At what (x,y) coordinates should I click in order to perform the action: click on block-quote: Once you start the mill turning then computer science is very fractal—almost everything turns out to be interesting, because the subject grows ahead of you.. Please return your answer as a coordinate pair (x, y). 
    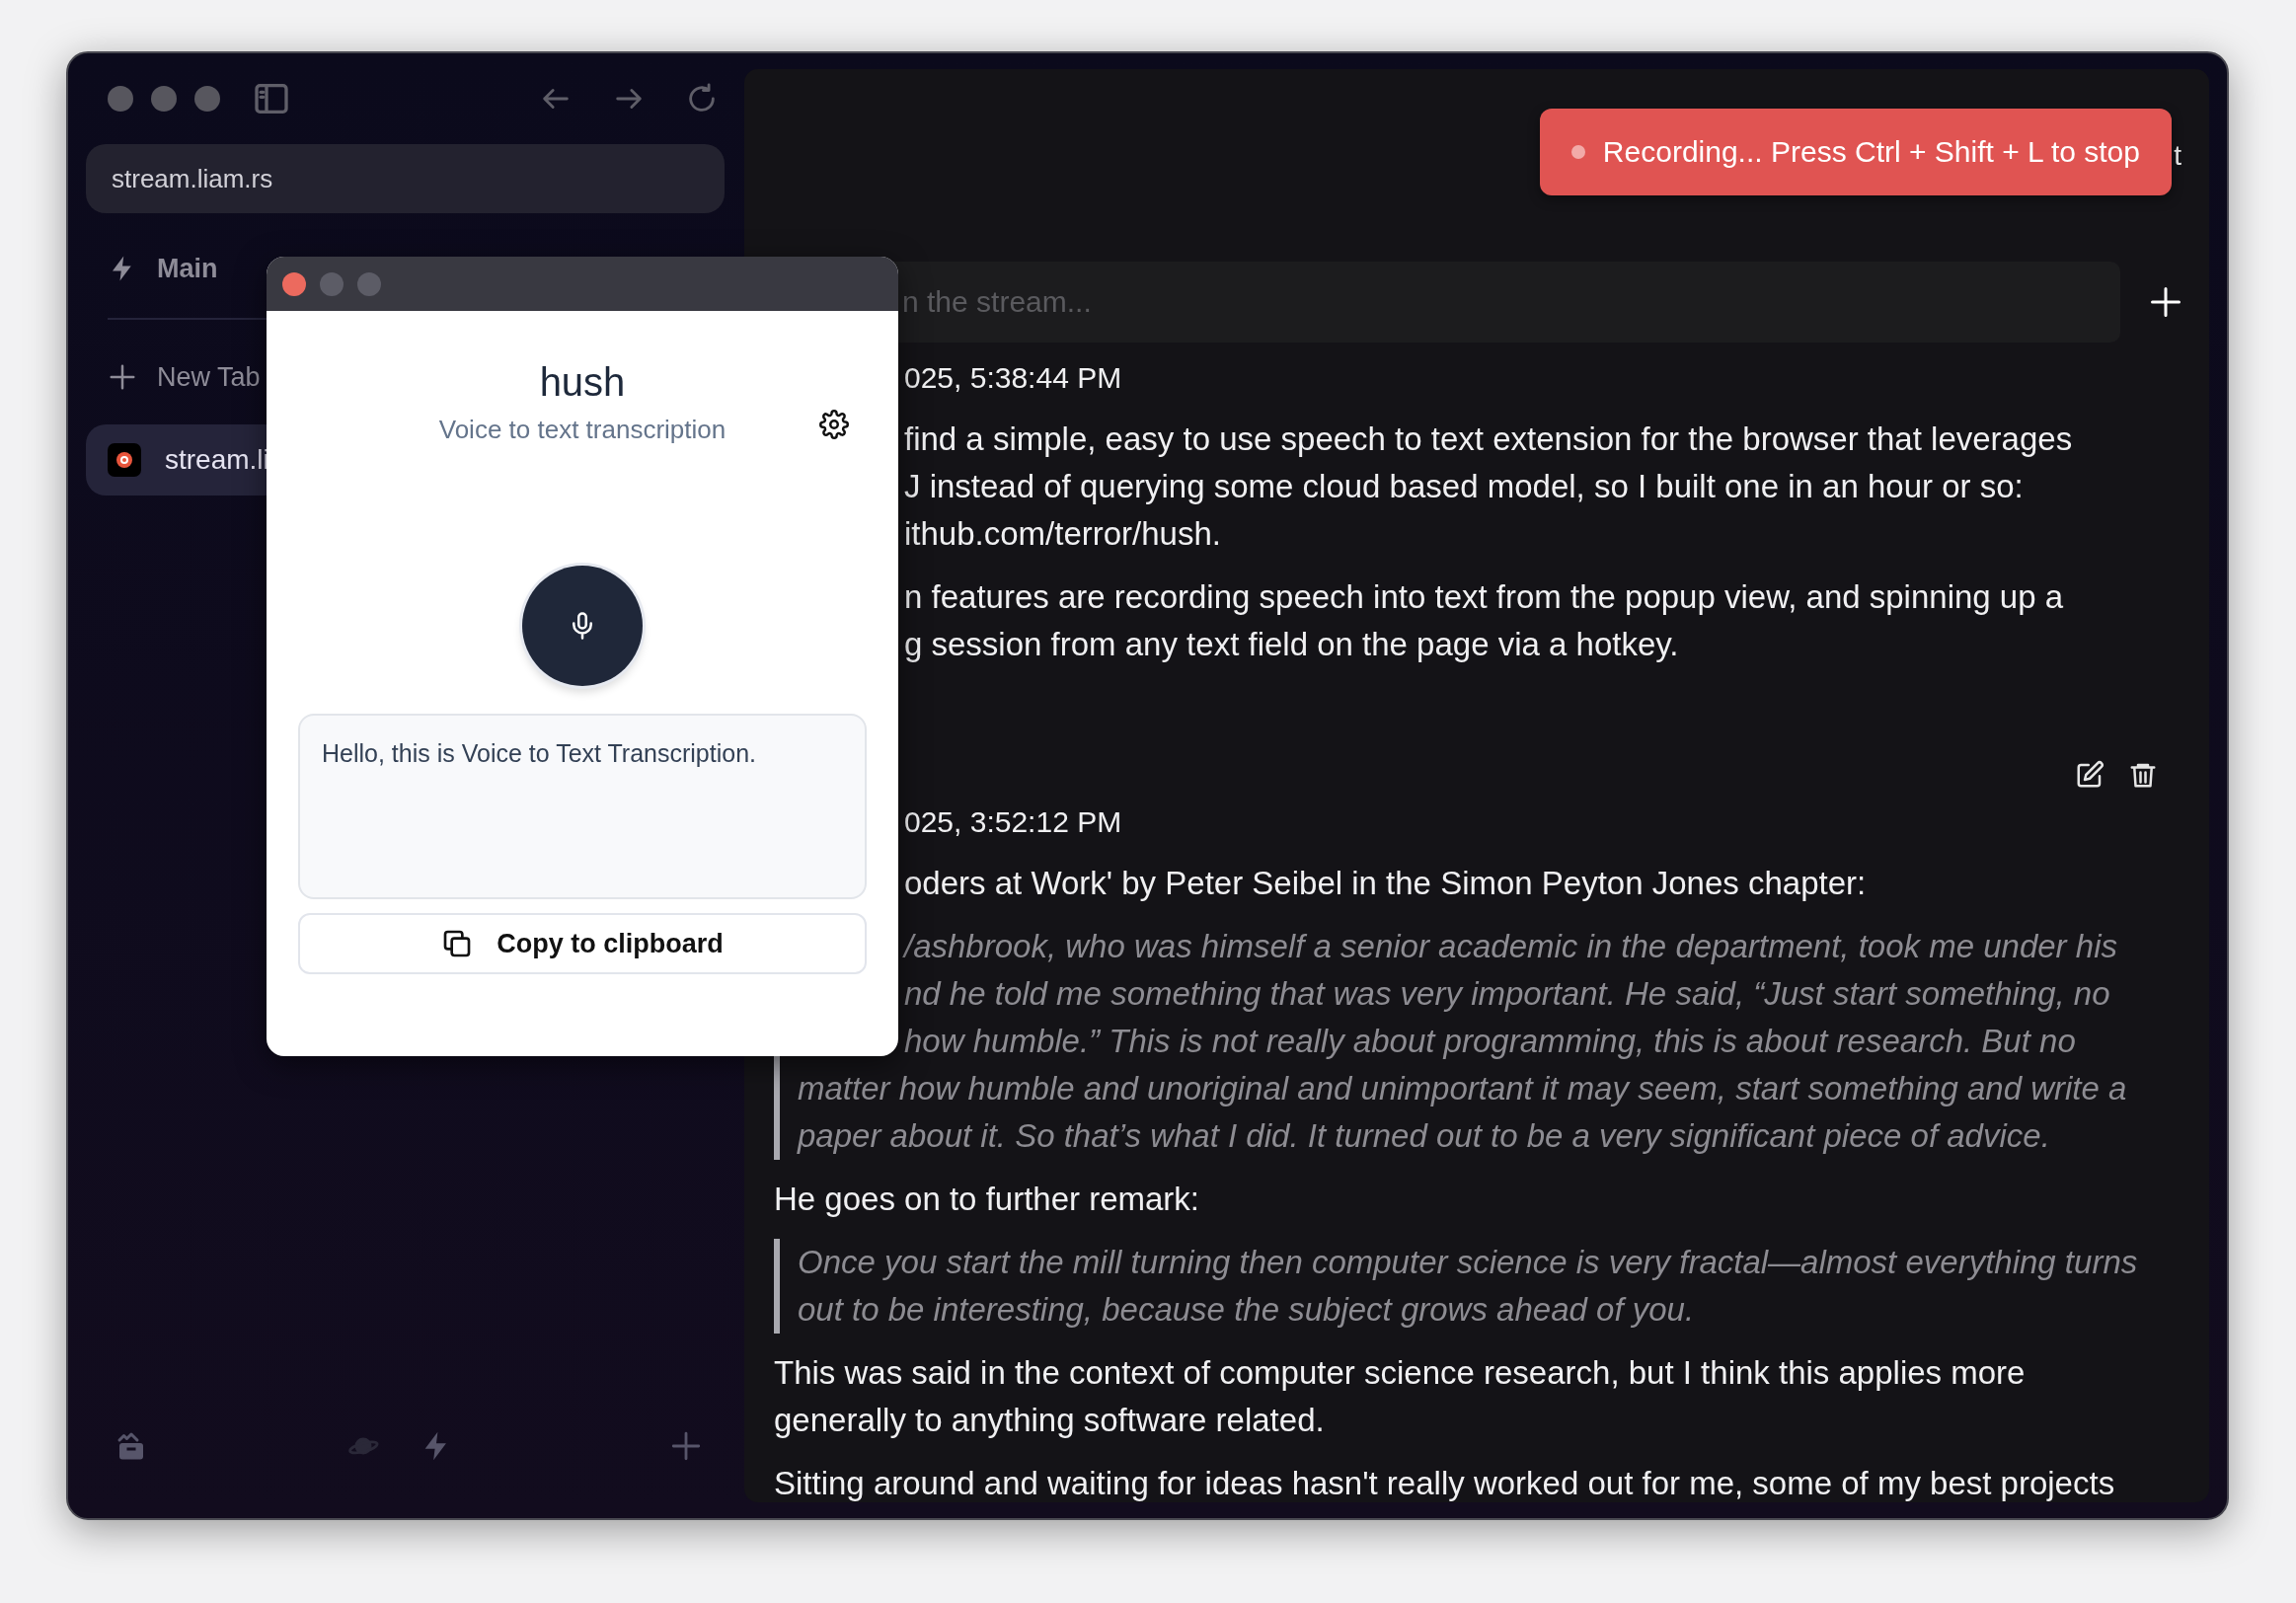
    Looking at the image, I should click on (1477, 1286).